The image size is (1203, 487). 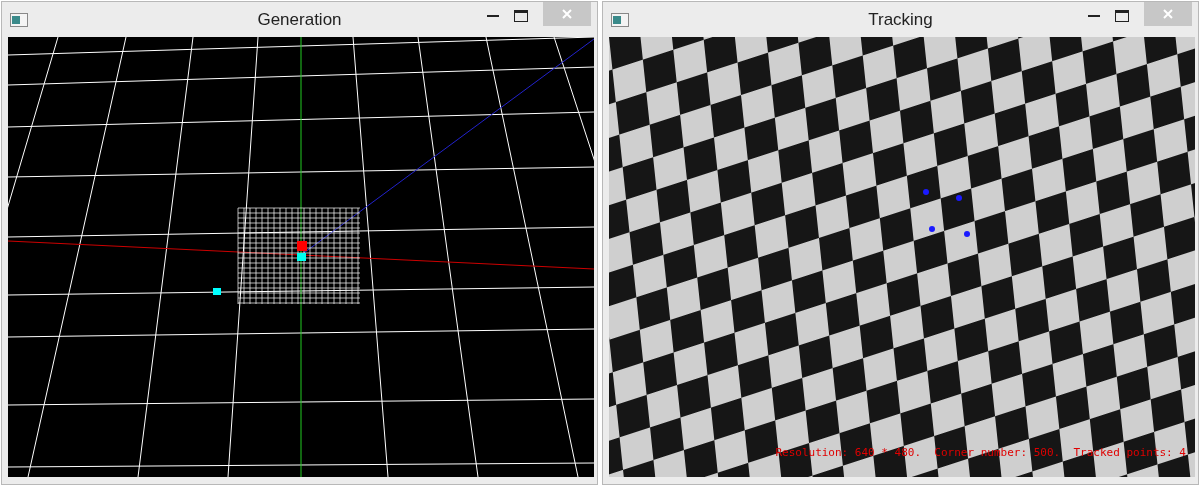 I want to click on origin-marker, so click(x=302, y=246).